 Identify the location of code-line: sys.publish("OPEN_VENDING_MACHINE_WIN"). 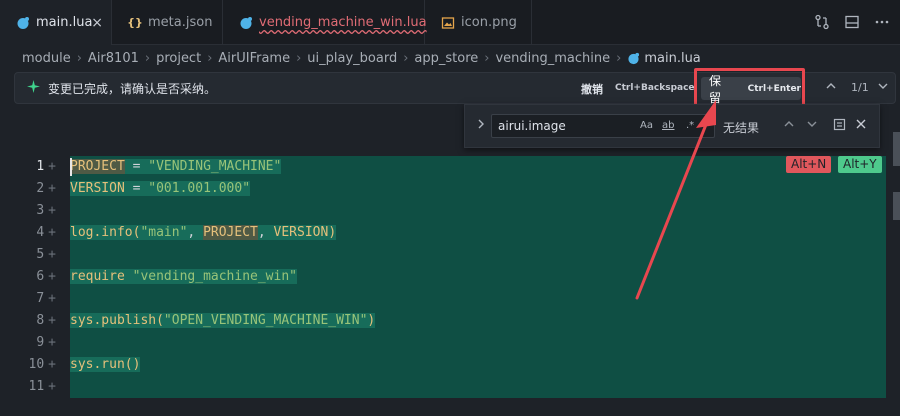
(223, 320).